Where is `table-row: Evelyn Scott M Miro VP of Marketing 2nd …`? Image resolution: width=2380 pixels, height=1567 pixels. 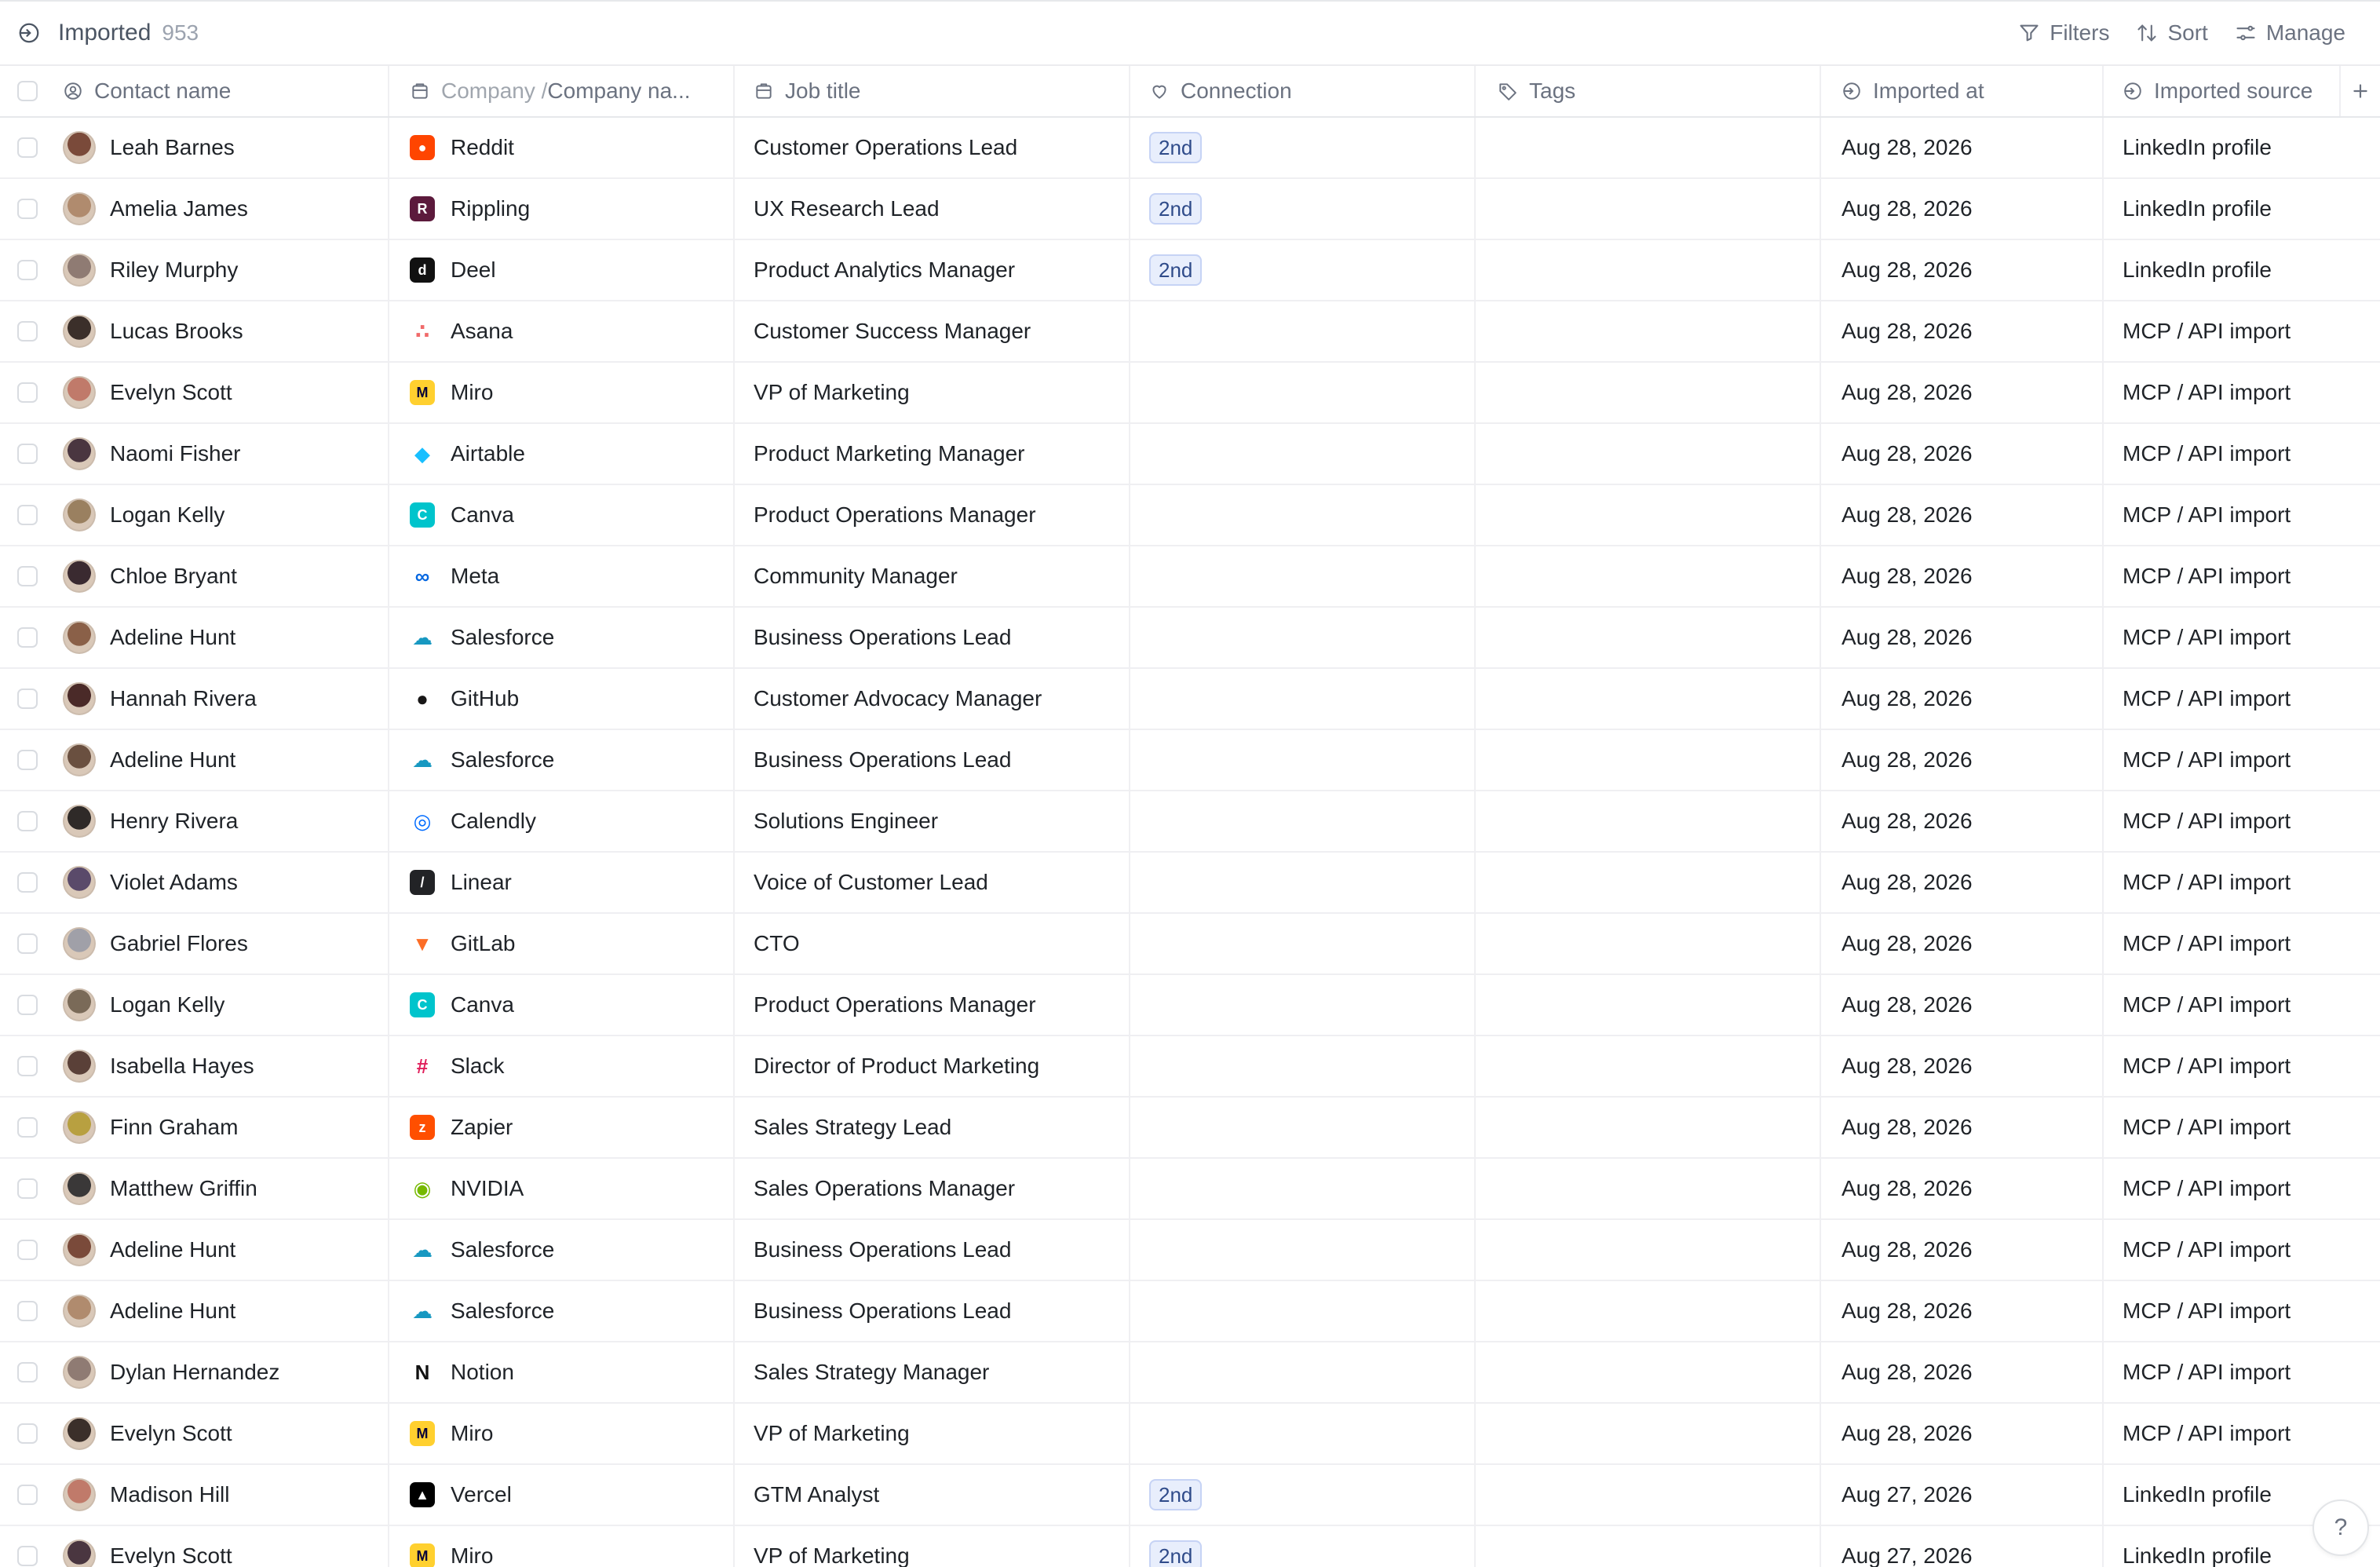
table-row: Evelyn Scott M Miro VP of Marketing 2nd … is located at coordinates (1190, 1546).